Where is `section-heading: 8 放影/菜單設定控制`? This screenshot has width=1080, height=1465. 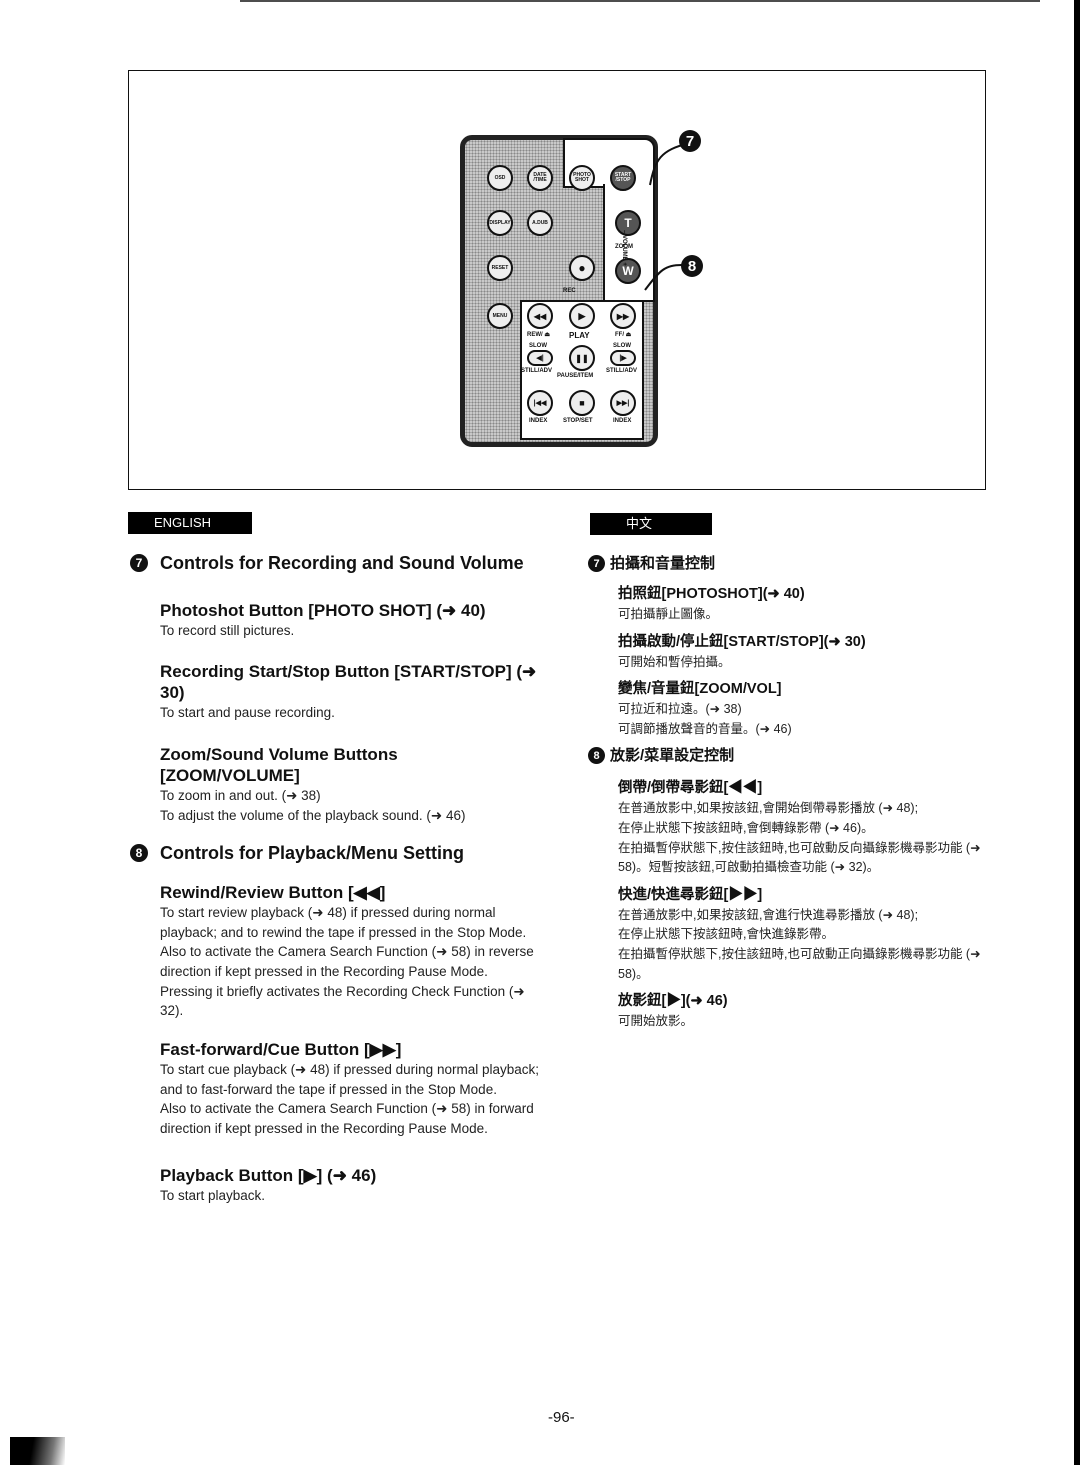 section-heading: 8 放影/菜單設定控制 is located at coordinates (793, 756).